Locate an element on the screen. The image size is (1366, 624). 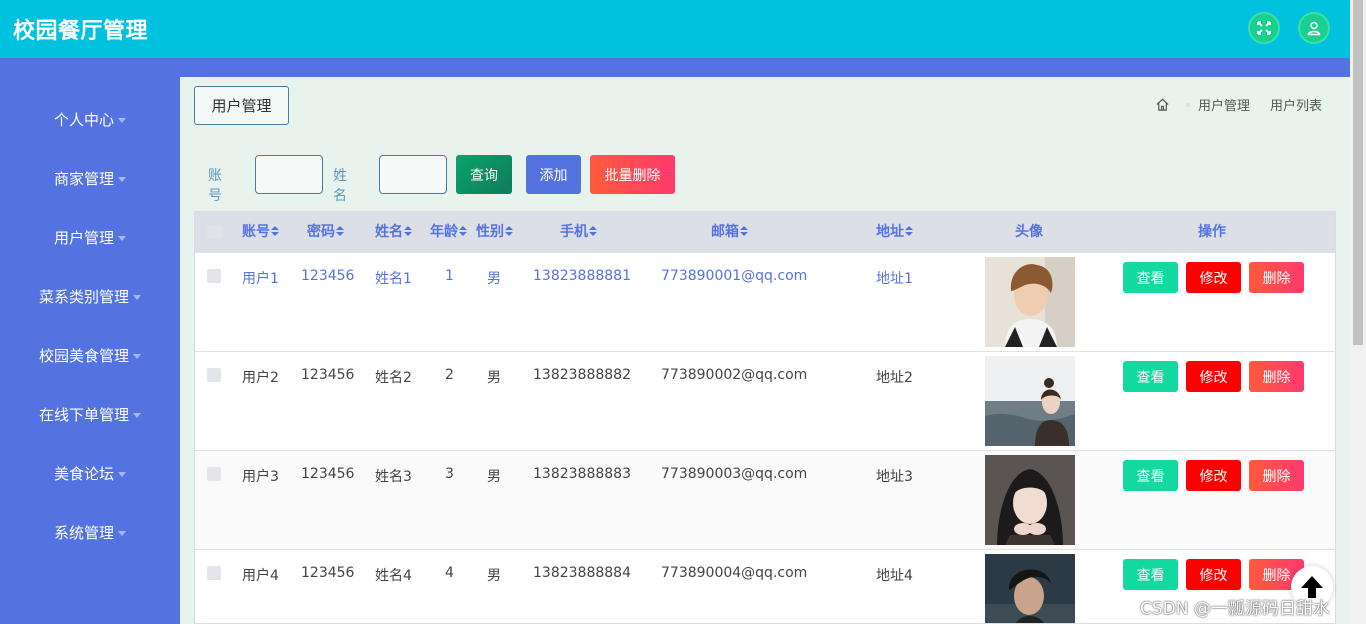
cell-email: 773890004@qq.com is located at coordinates (734, 573).